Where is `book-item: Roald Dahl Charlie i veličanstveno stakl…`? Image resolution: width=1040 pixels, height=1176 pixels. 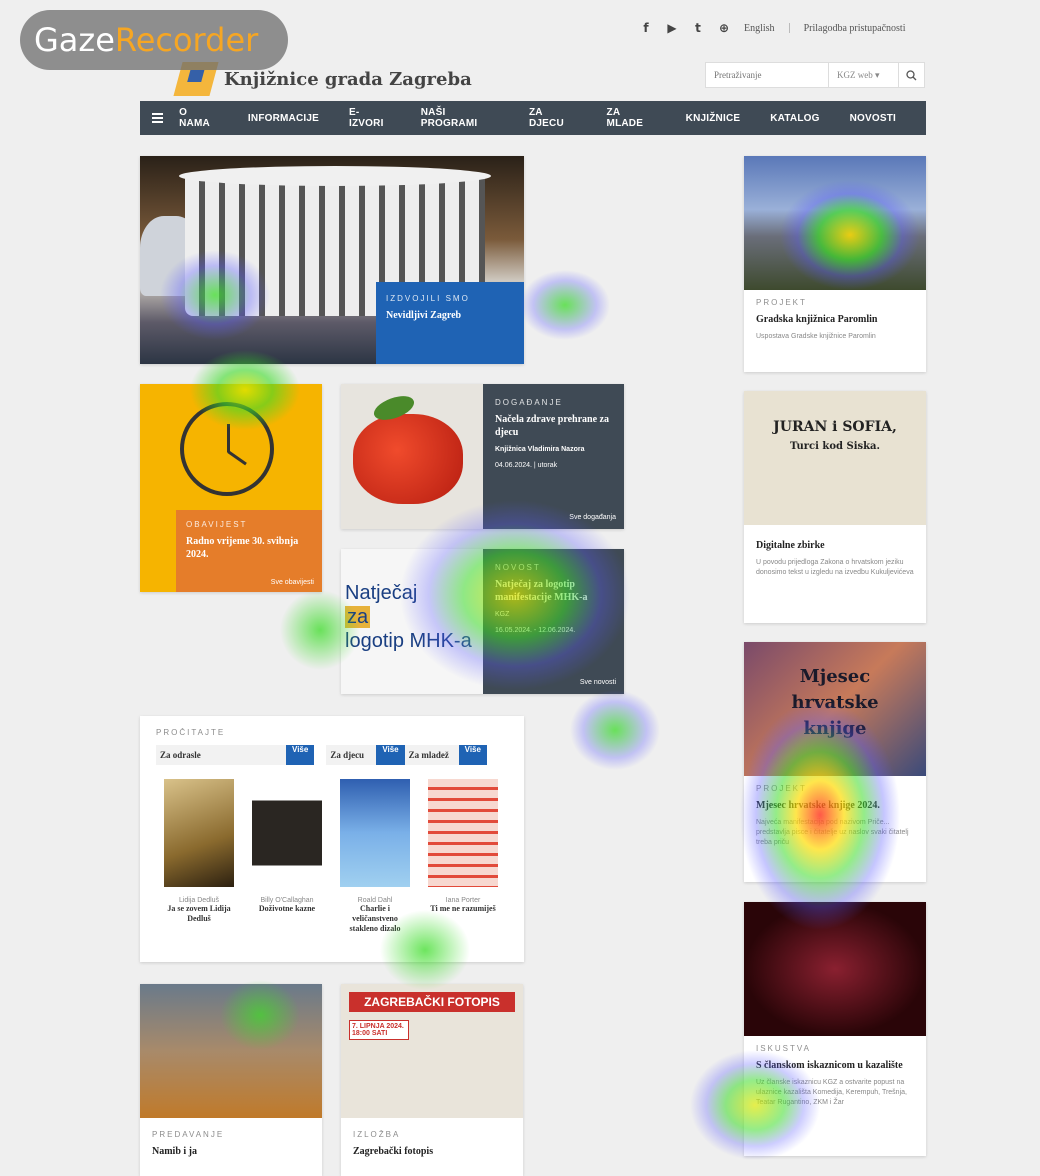
book-item: Roald Dahl Charlie i veličanstveno stakl… is located at coordinates (375, 856).